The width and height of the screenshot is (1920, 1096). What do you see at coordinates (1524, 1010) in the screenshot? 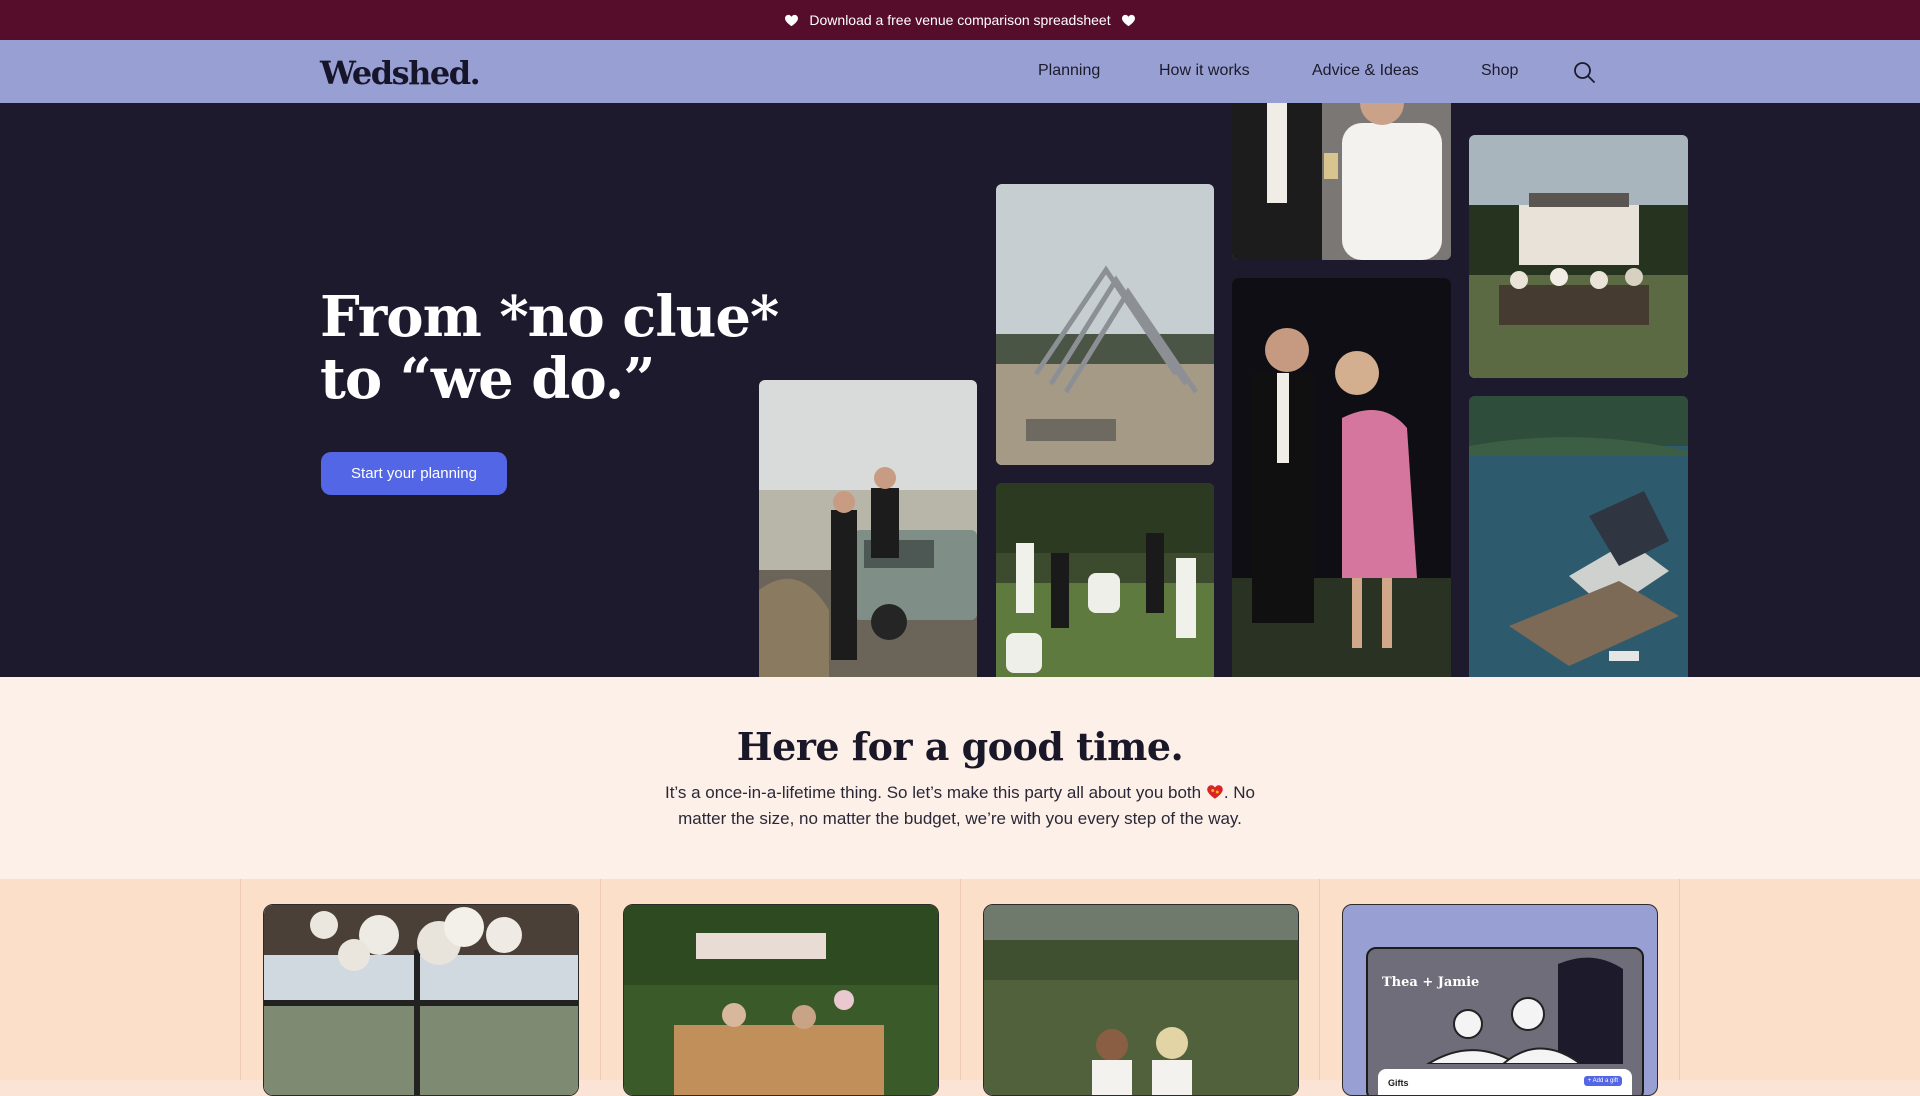
I see `couple-illustration` at bounding box center [1524, 1010].